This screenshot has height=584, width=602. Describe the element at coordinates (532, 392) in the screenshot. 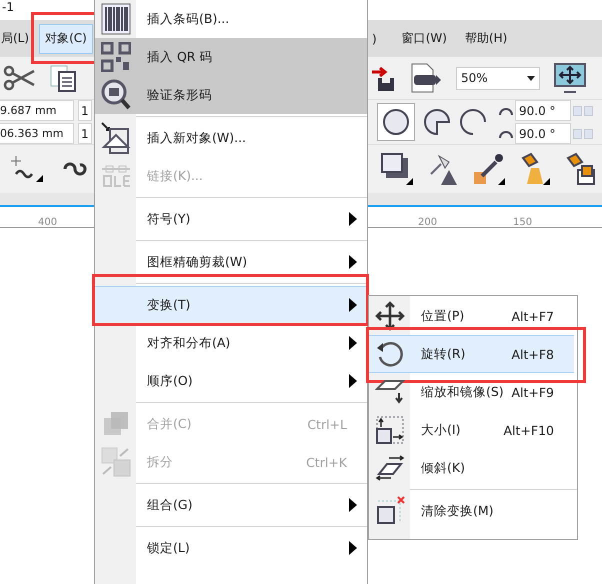

I see `shortcut-text: Alt+F9` at that location.